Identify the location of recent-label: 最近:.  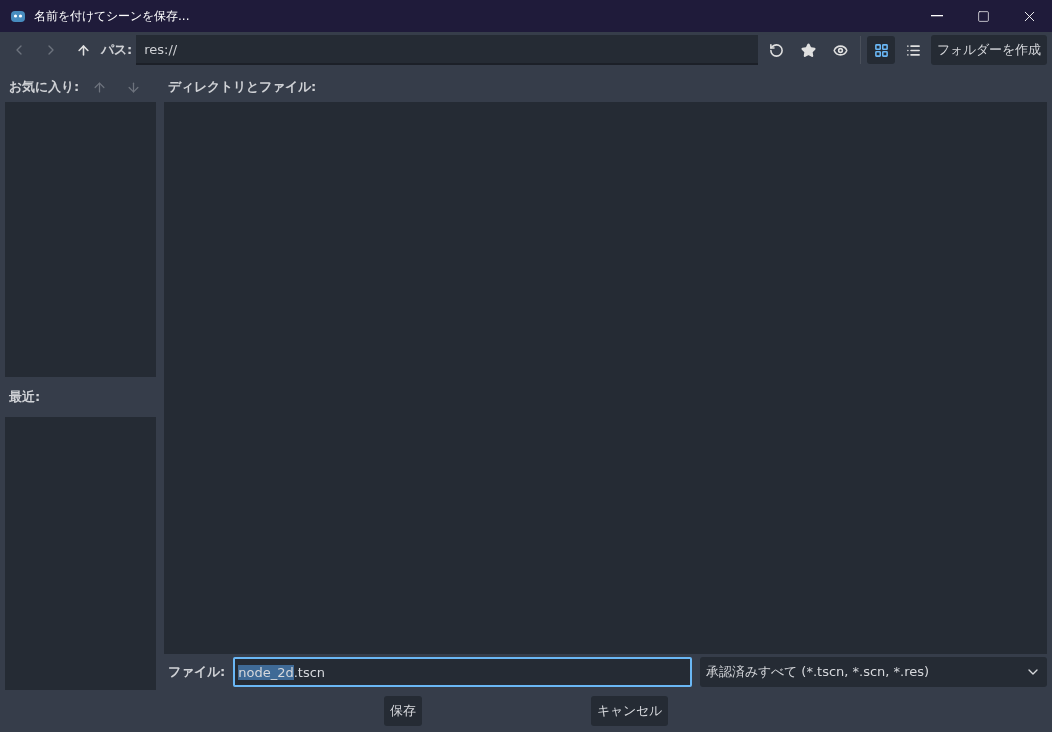
(25, 397).